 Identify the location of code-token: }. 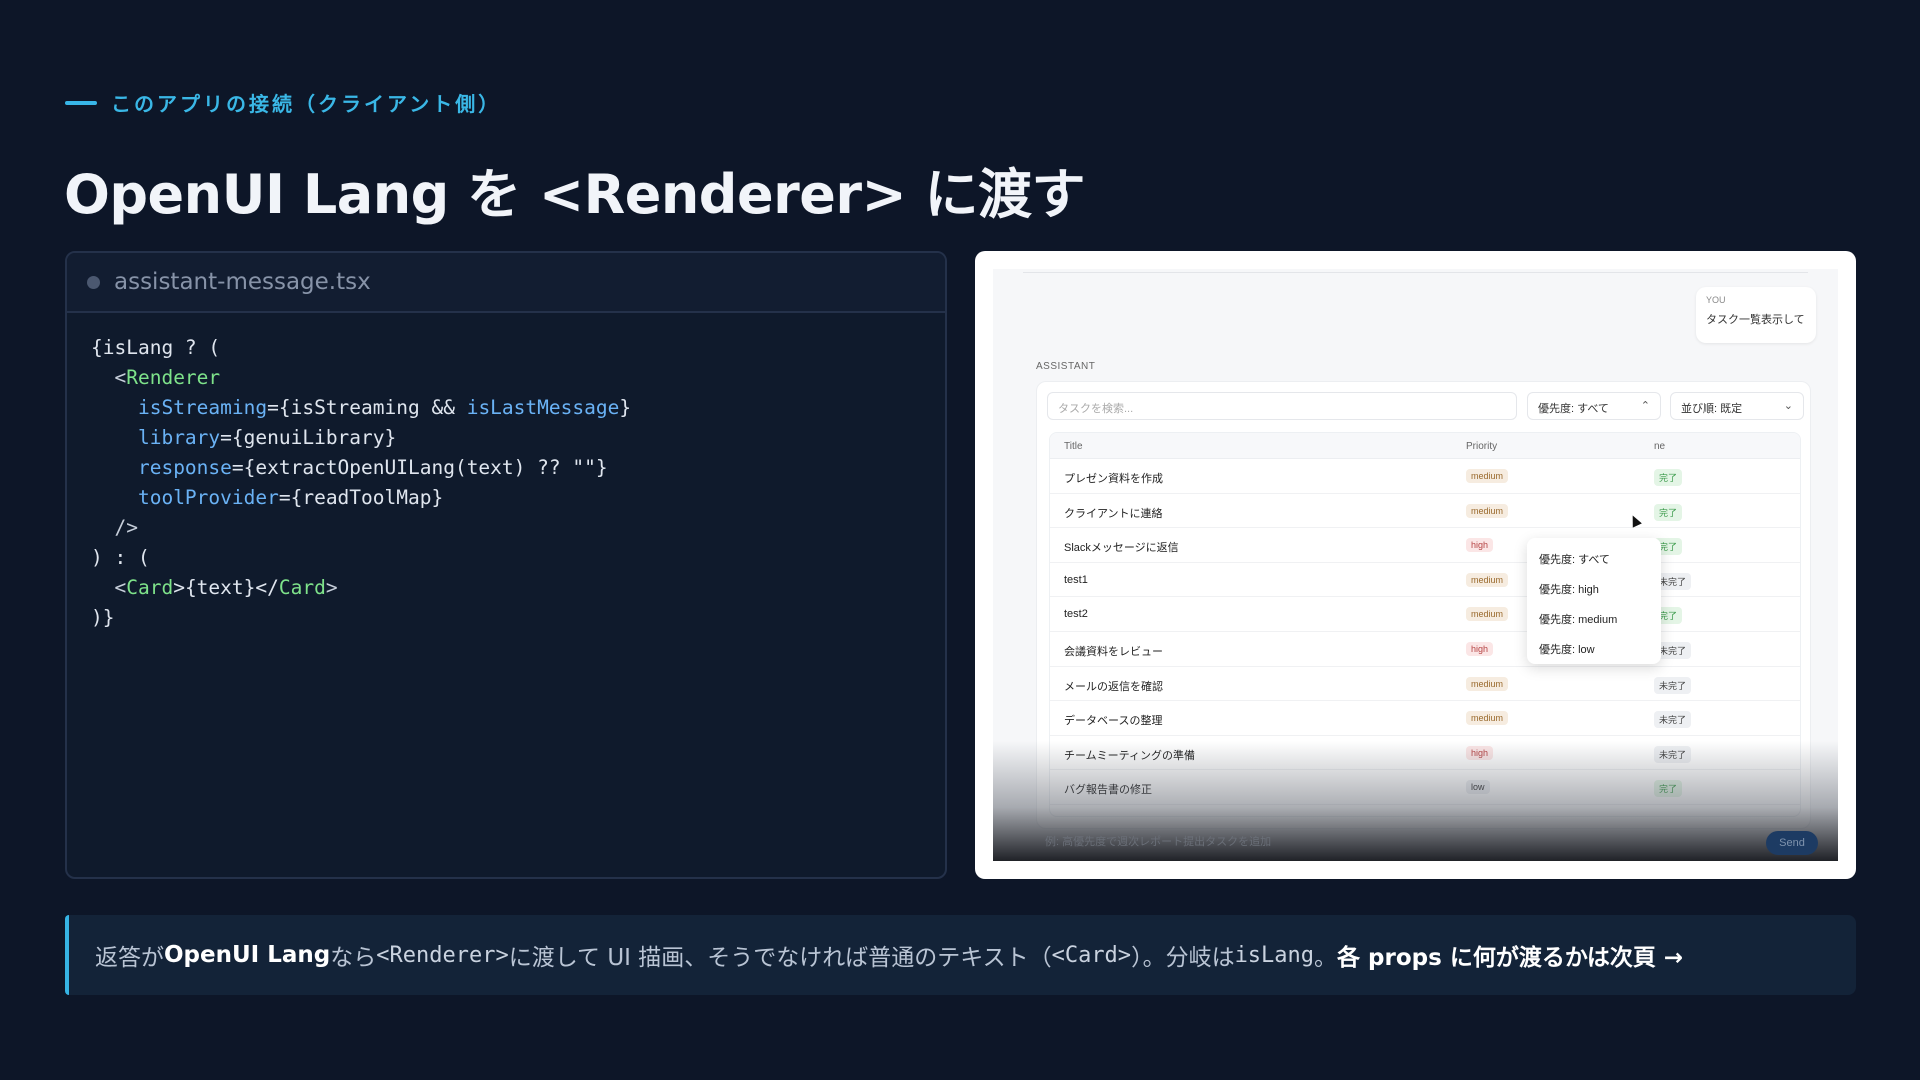
(625, 407).